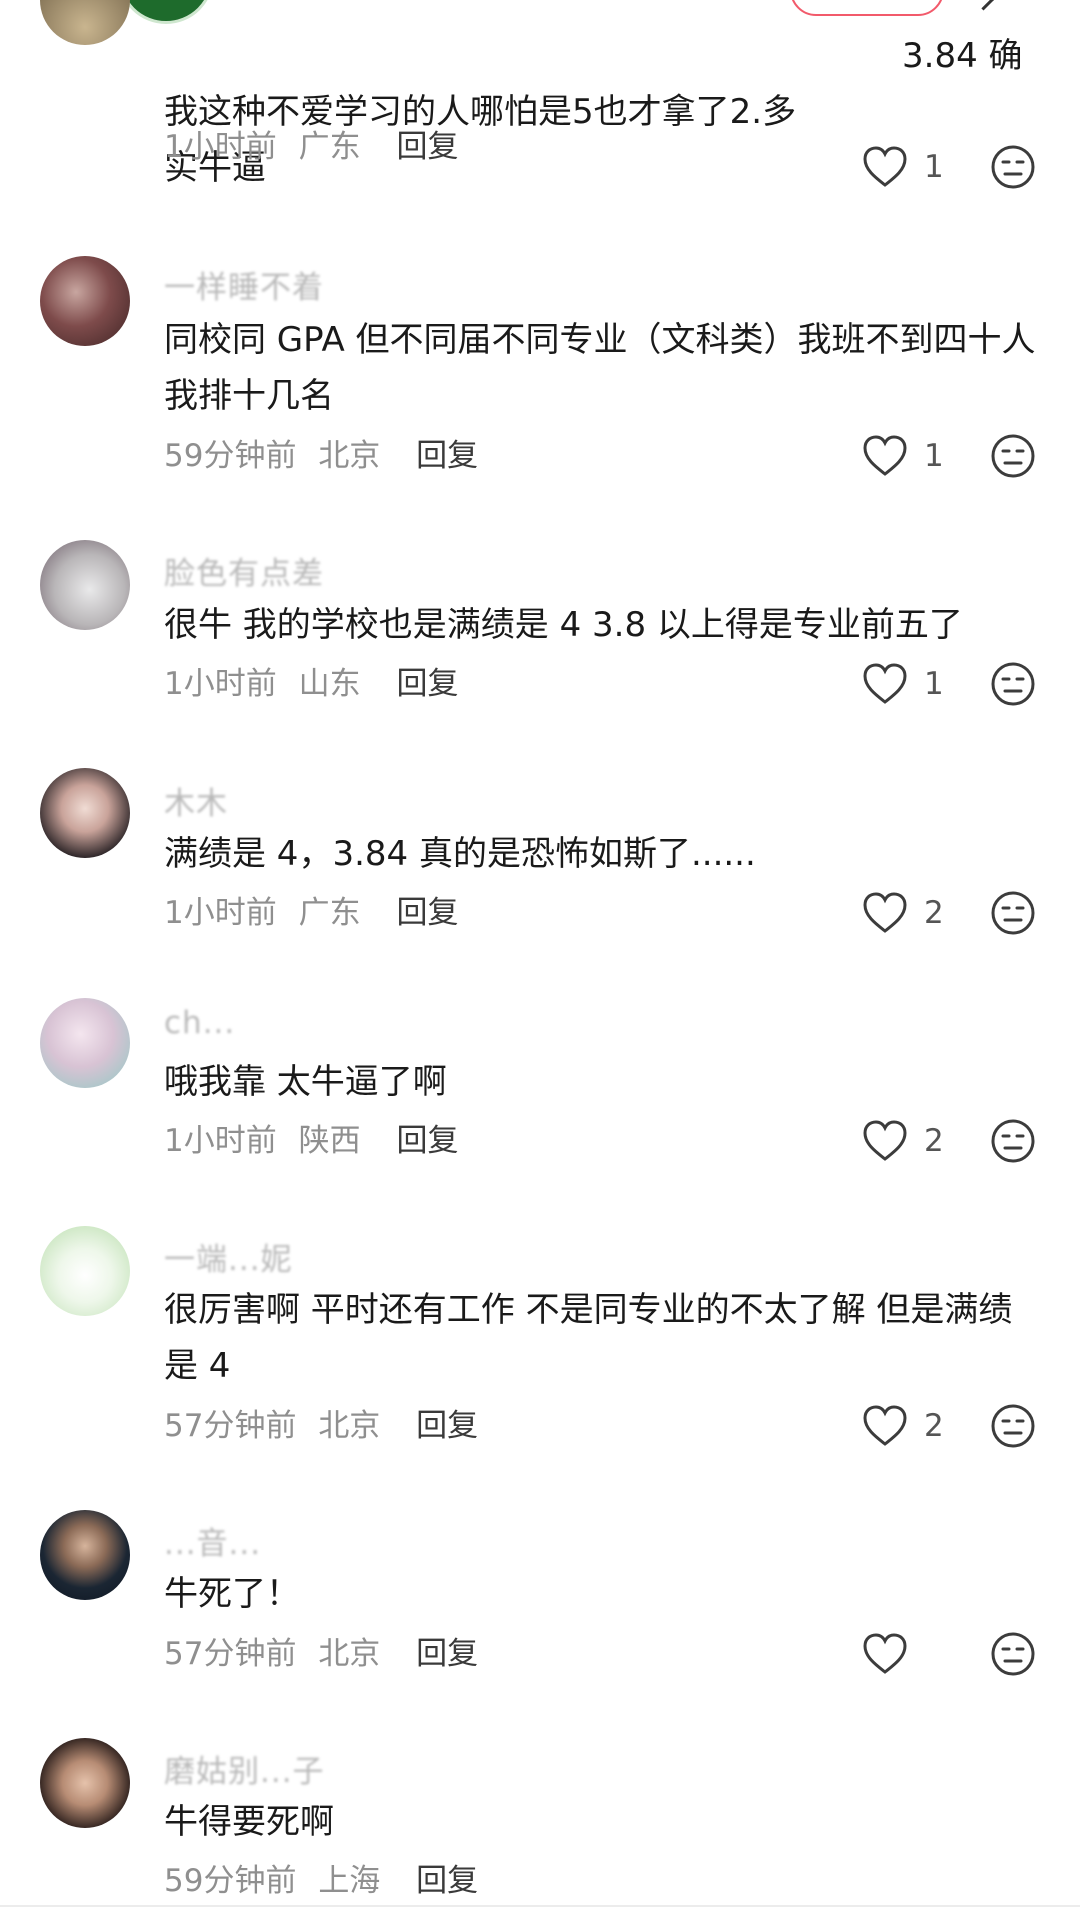 This screenshot has width=1080, height=1919. What do you see at coordinates (867, 8) in the screenshot?
I see `follow-button` at bounding box center [867, 8].